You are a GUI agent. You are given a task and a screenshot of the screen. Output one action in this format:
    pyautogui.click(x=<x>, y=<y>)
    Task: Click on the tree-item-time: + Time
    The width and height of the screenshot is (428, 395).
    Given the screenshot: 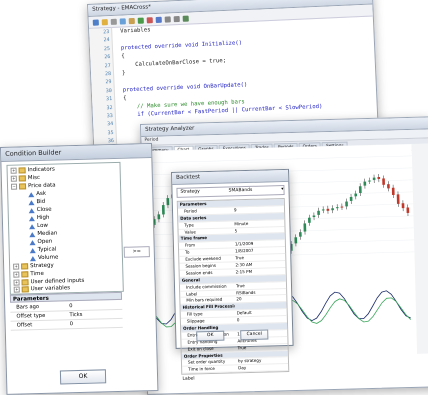 What is the action you would take?
    pyautogui.click(x=28, y=274)
    